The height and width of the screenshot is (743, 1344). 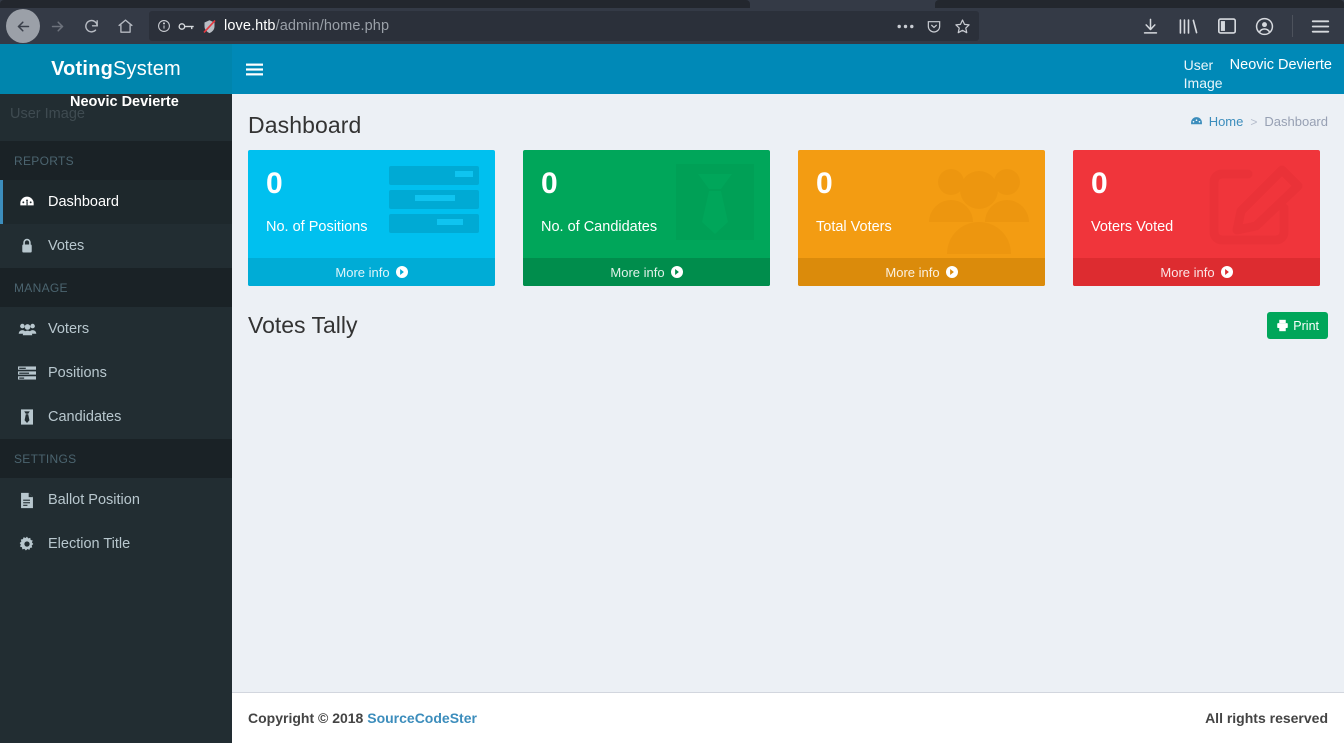 What do you see at coordinates (332, 26) in the screenshot?
I see `url-path: /admin/home.php` at bounding box center [332, 26].